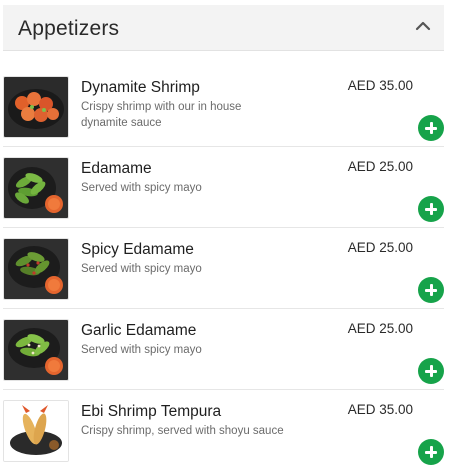 This screenshot has width=453, height=472. I want to click on spicy-edamame-photo, so click(36, 269).